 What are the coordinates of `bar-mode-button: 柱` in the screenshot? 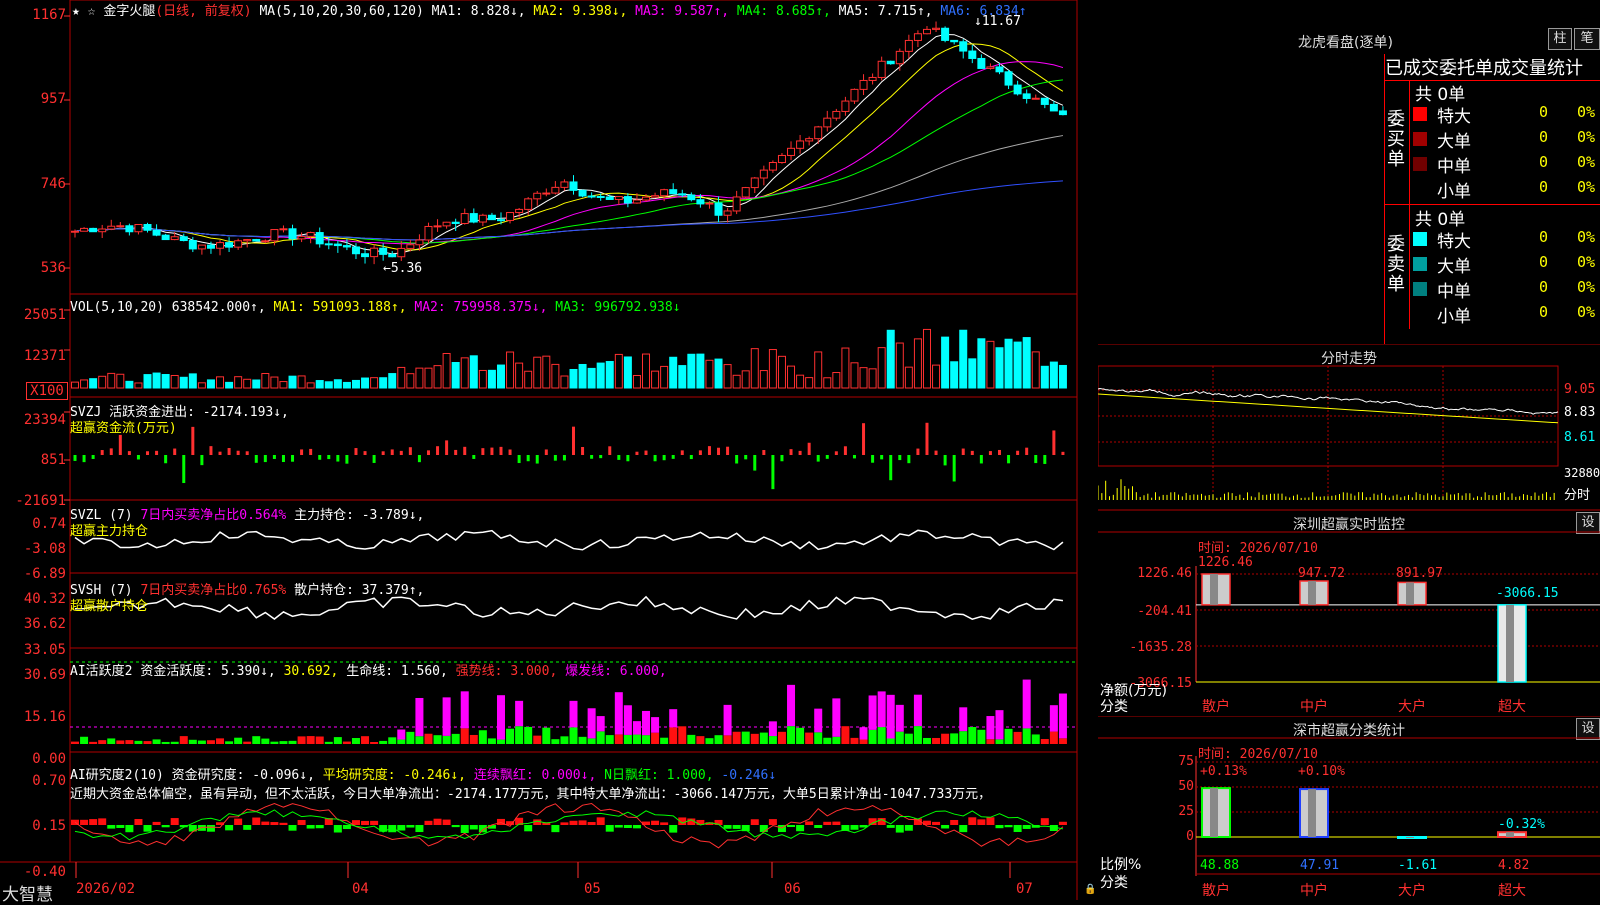 It's located at (1560, 39).